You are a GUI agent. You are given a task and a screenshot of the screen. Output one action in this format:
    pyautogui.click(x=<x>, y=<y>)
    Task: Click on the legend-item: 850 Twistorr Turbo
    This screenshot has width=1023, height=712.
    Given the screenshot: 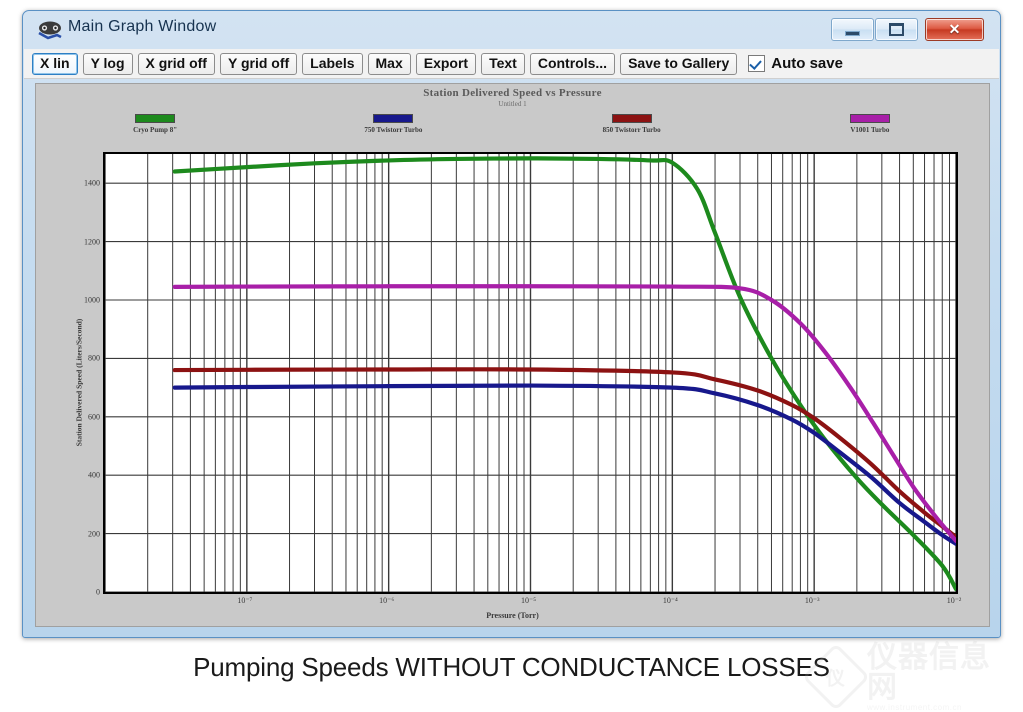 What is the action you would take?
    pyautogui.click(x=632, y=128)
    